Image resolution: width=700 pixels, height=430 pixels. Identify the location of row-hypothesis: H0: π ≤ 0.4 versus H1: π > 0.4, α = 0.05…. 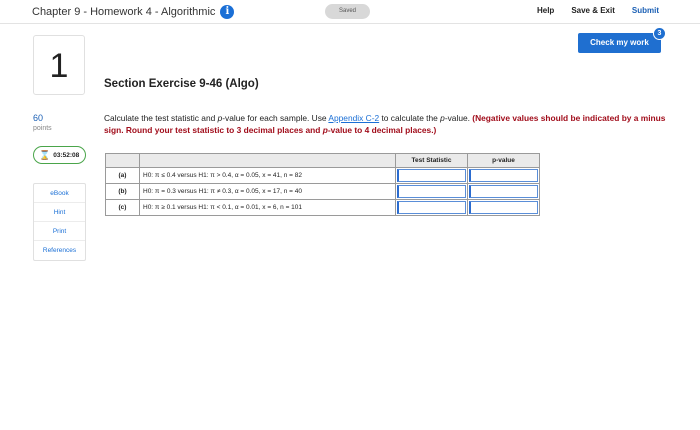
(267, 175).